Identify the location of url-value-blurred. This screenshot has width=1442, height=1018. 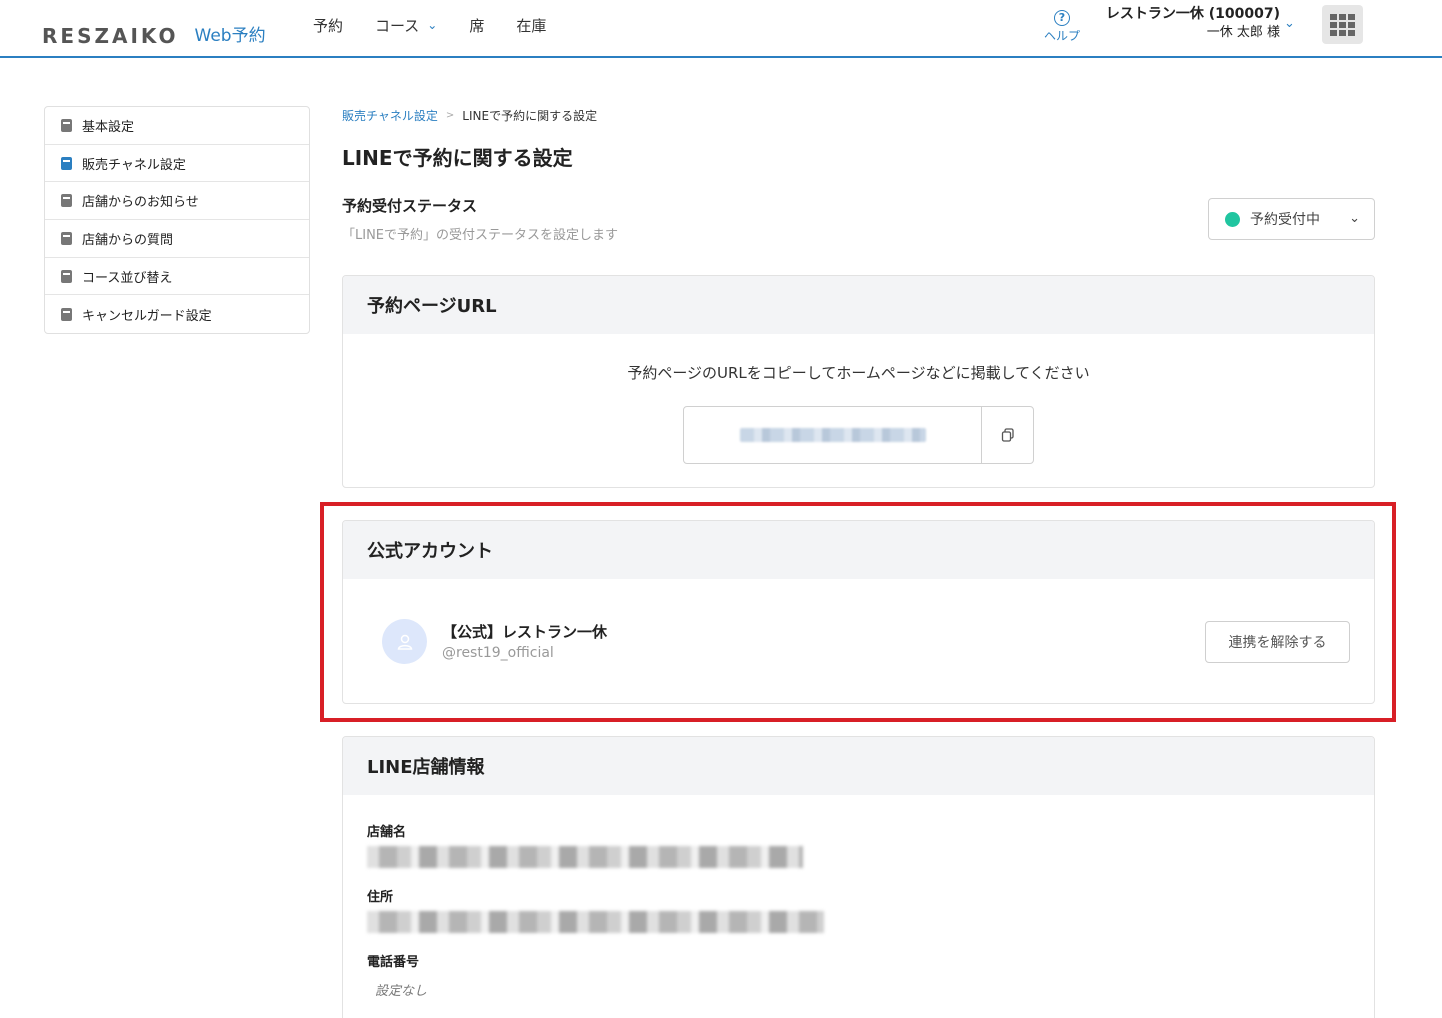
(832, 435).